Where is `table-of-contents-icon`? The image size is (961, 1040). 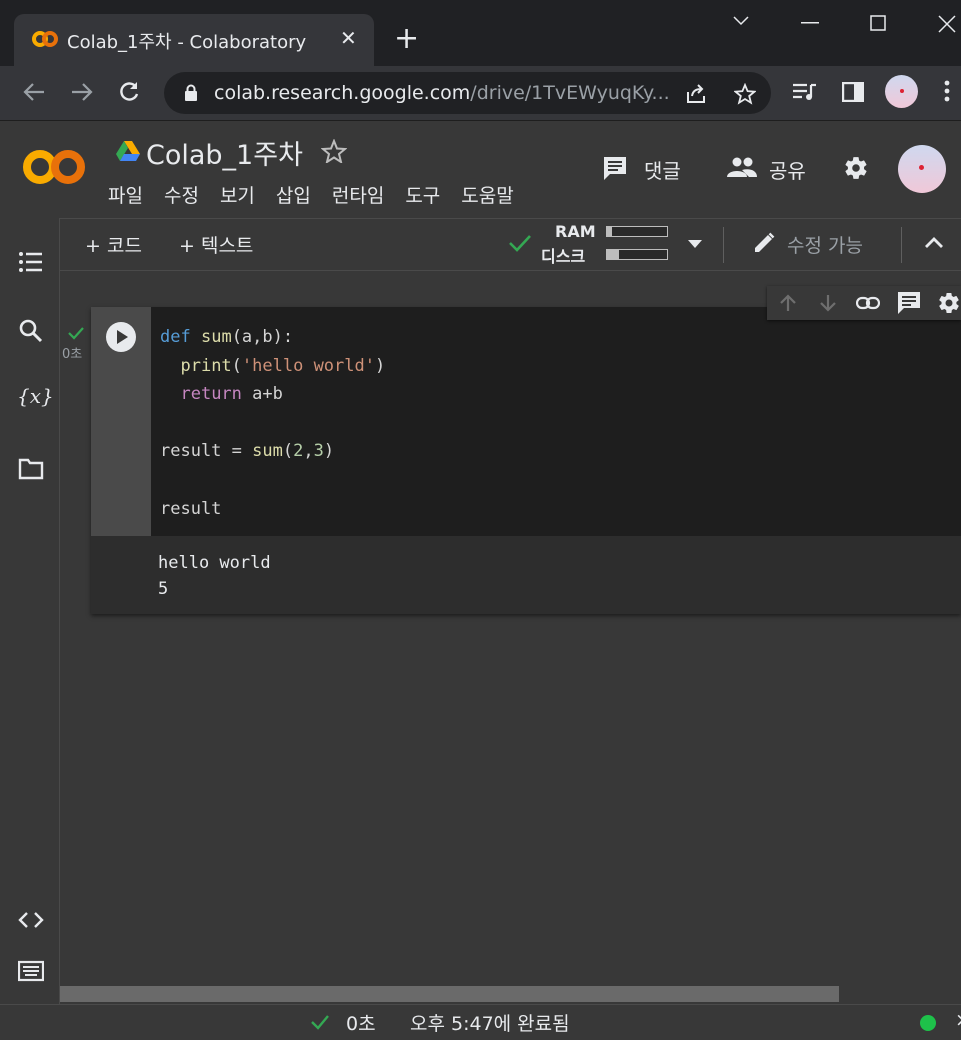 table-of-contents-icon is located at coordinates (31, 262).